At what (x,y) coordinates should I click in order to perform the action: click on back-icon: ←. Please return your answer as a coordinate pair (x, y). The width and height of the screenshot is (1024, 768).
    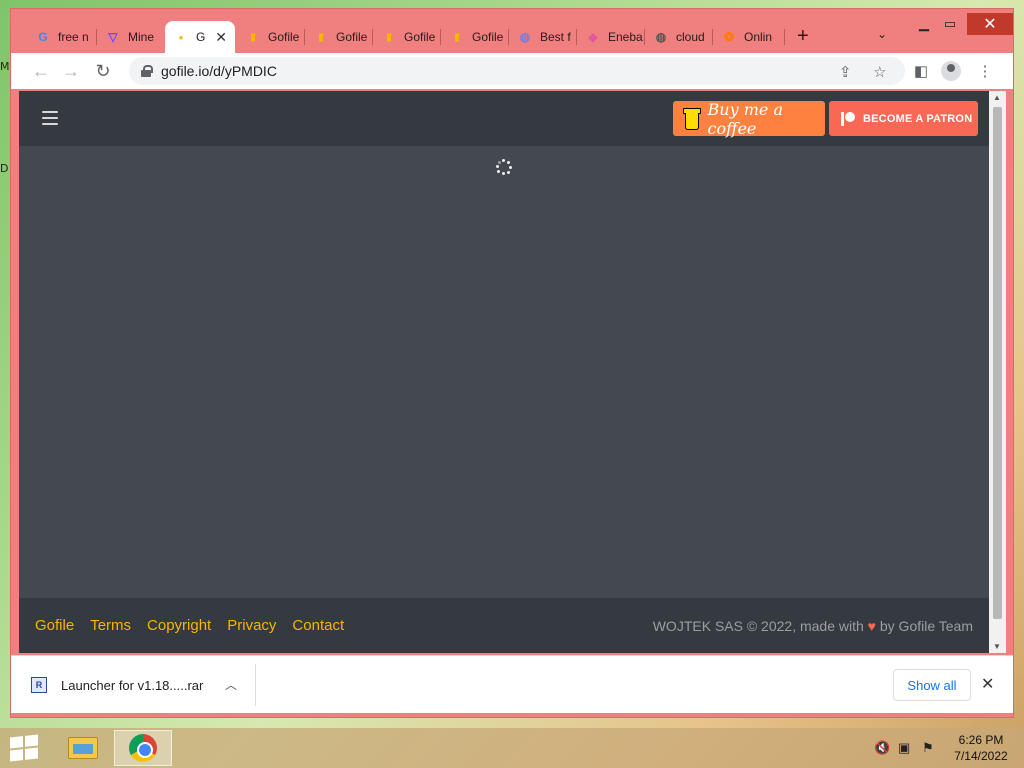
    Looking at the image, I should click on (41, 71).